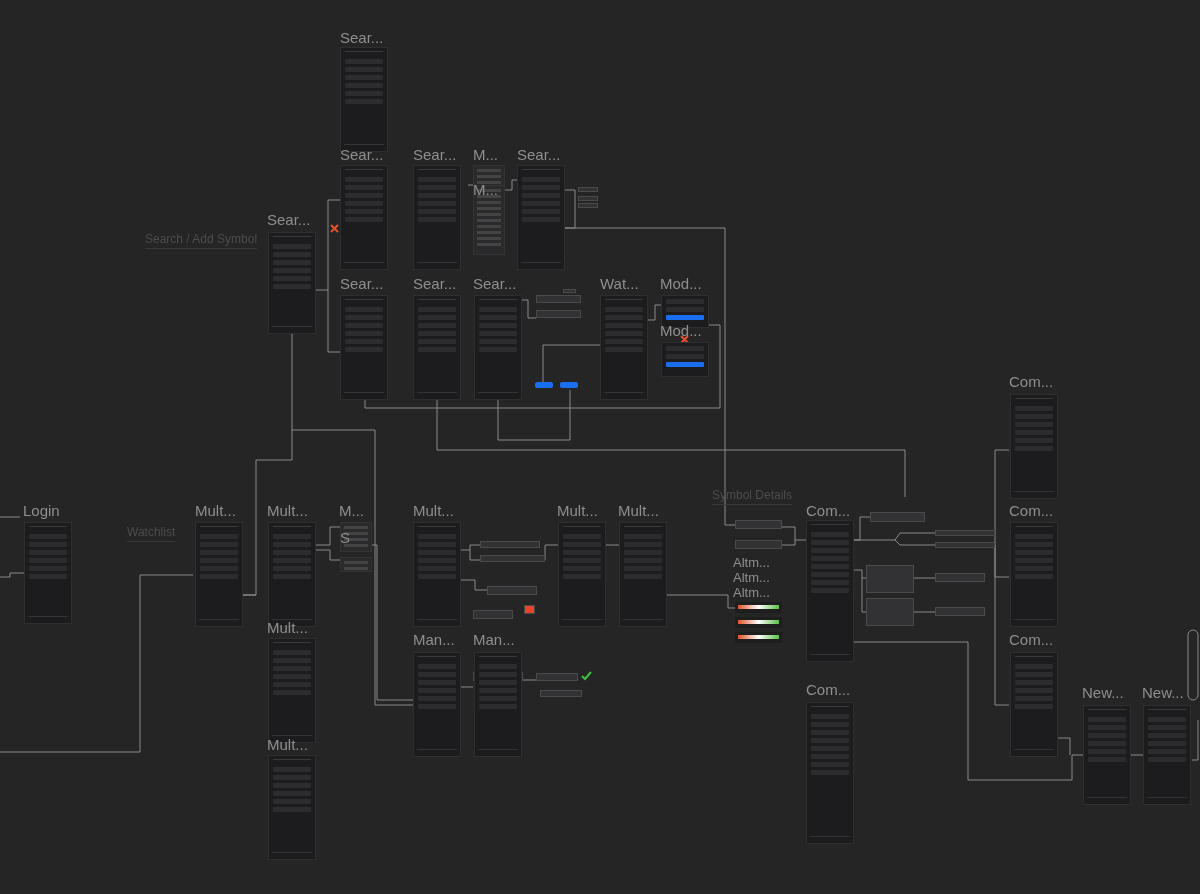  Describe the element at coordinates (586, 676) in the screenshot. I see `checkmark-icon` at that location.